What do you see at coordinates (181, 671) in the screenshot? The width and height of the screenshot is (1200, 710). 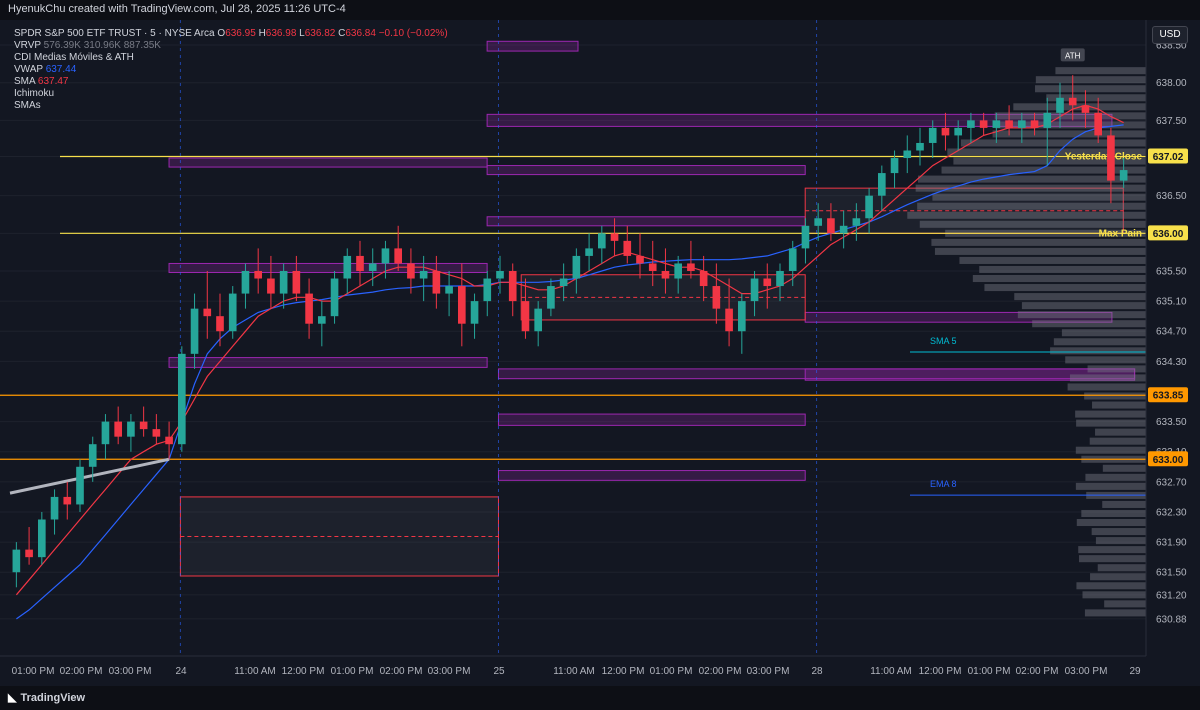 I see `time-axis-tick-label: 24` at bounding box center [181, 671].